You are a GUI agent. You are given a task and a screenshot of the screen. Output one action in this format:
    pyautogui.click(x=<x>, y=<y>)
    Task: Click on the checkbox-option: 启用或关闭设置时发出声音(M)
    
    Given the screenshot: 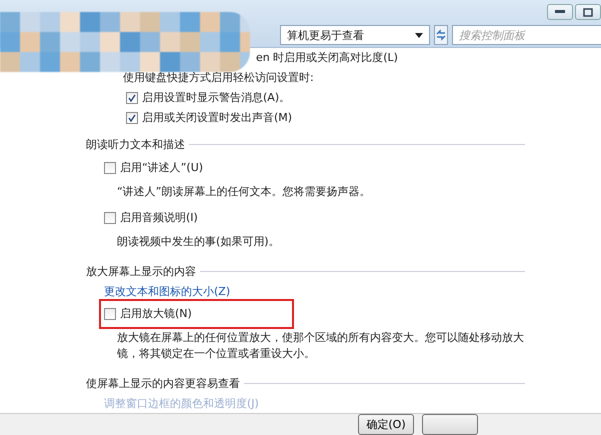 What is the action you would take?
    pyautogui.click(x=209, y=118)
    